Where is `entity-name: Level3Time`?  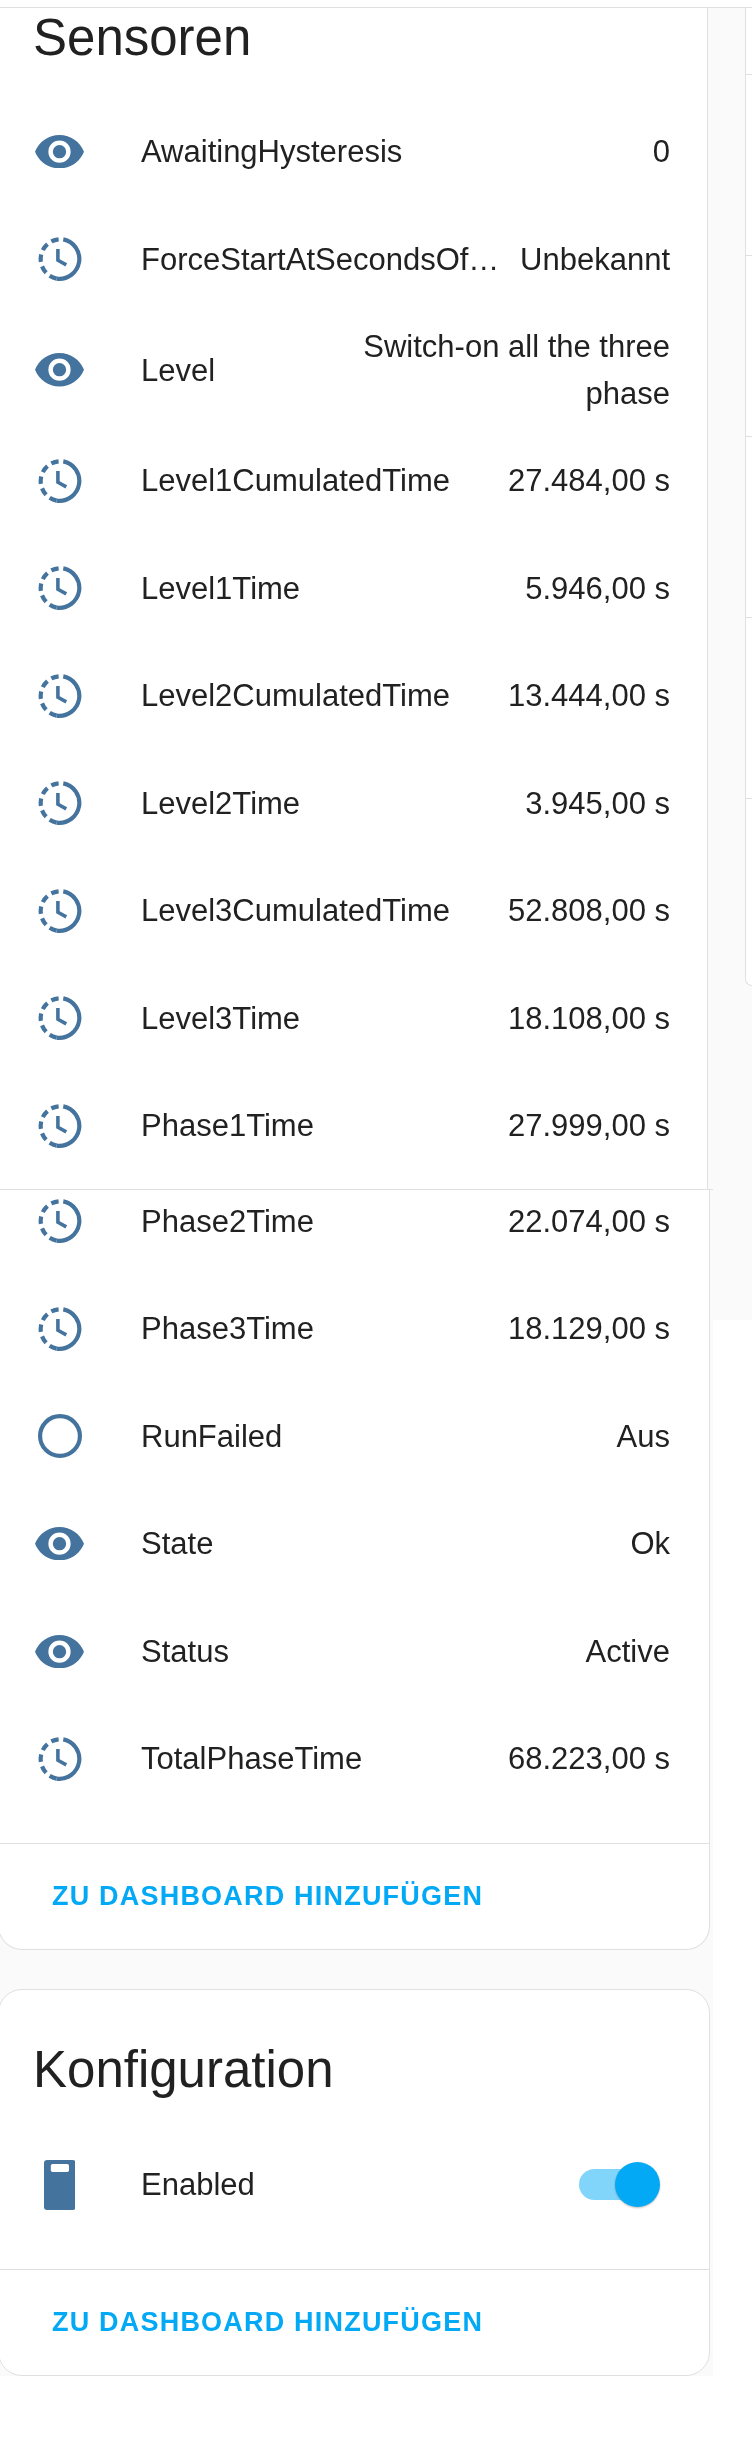
entity-name: Level3Time is located at coordinates (316, 1018).